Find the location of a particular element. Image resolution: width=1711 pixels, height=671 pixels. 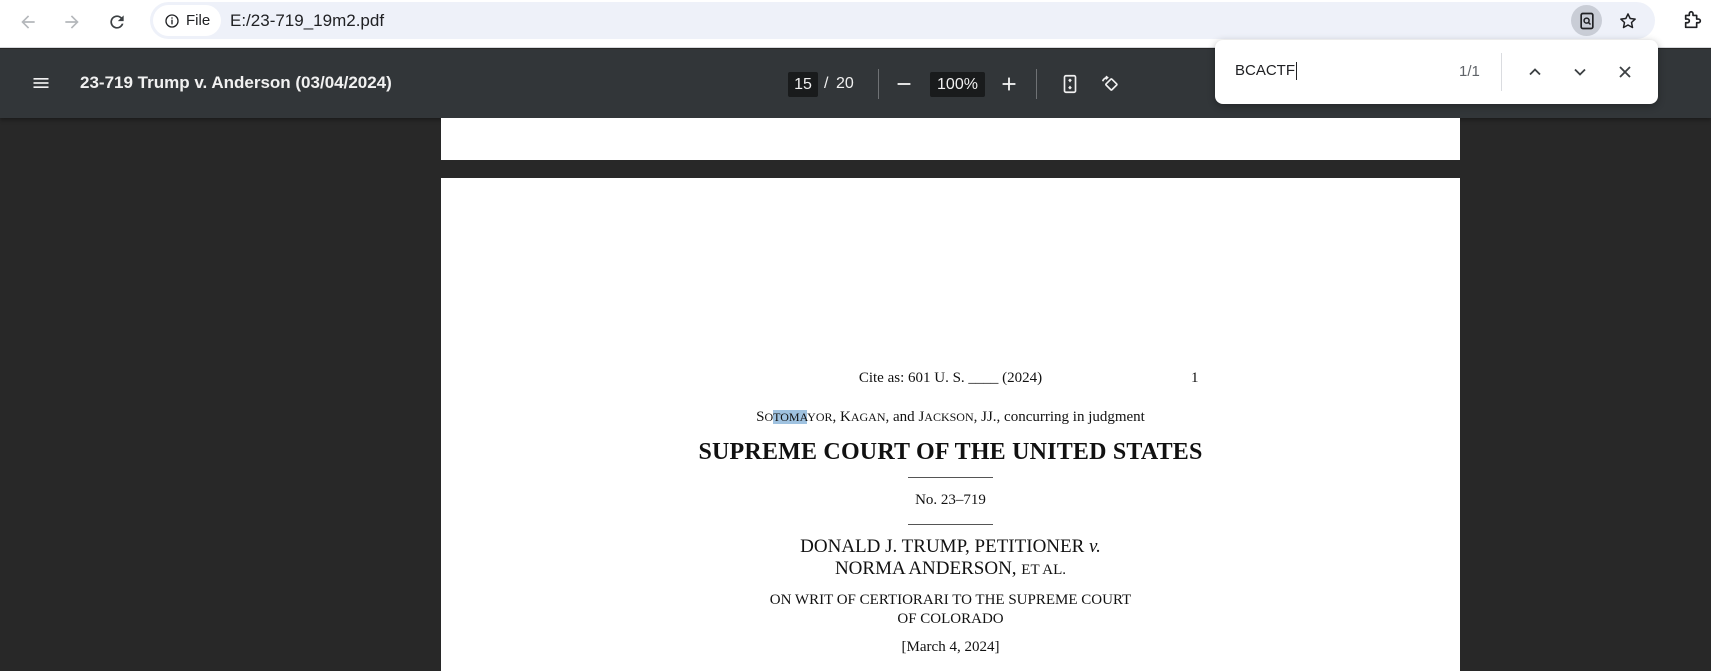

find-previous-button is located at coordinates (1535, 72).